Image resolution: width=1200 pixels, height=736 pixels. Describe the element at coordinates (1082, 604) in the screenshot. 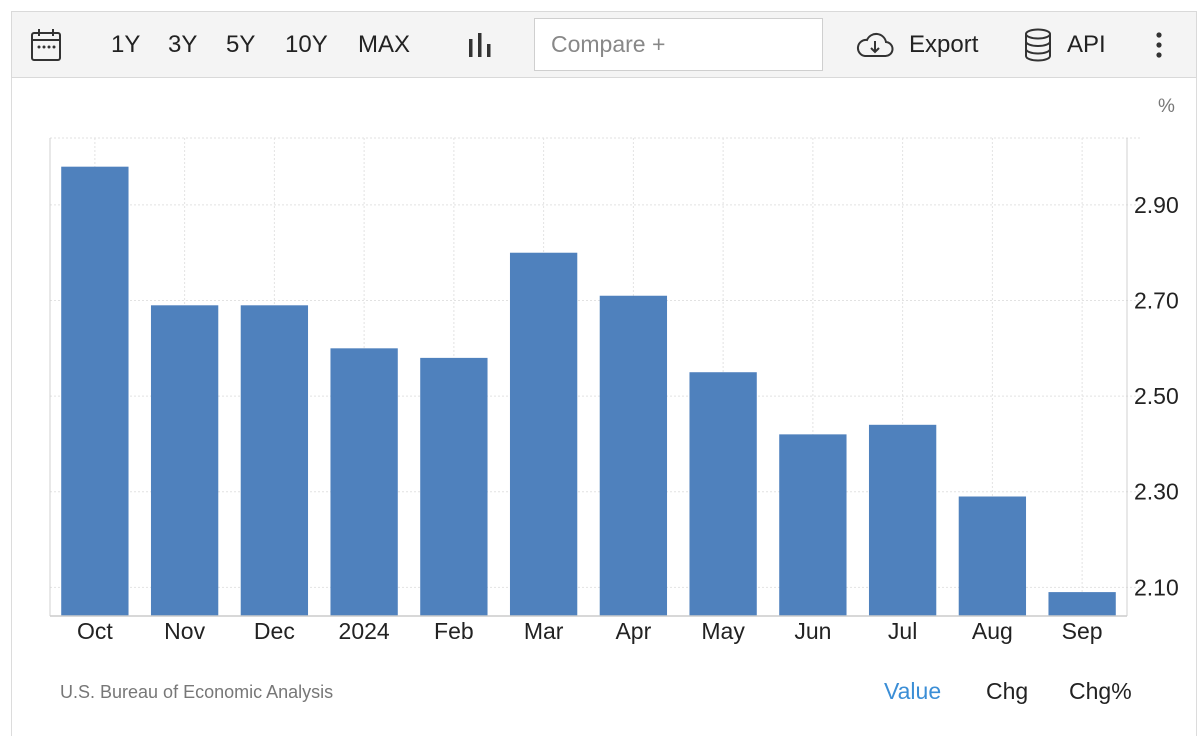

I see `bar-sep` at that location.